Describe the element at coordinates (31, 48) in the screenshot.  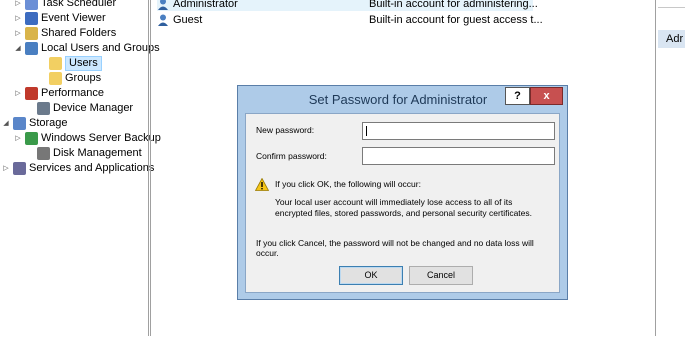
I see `users-icon` at that location.